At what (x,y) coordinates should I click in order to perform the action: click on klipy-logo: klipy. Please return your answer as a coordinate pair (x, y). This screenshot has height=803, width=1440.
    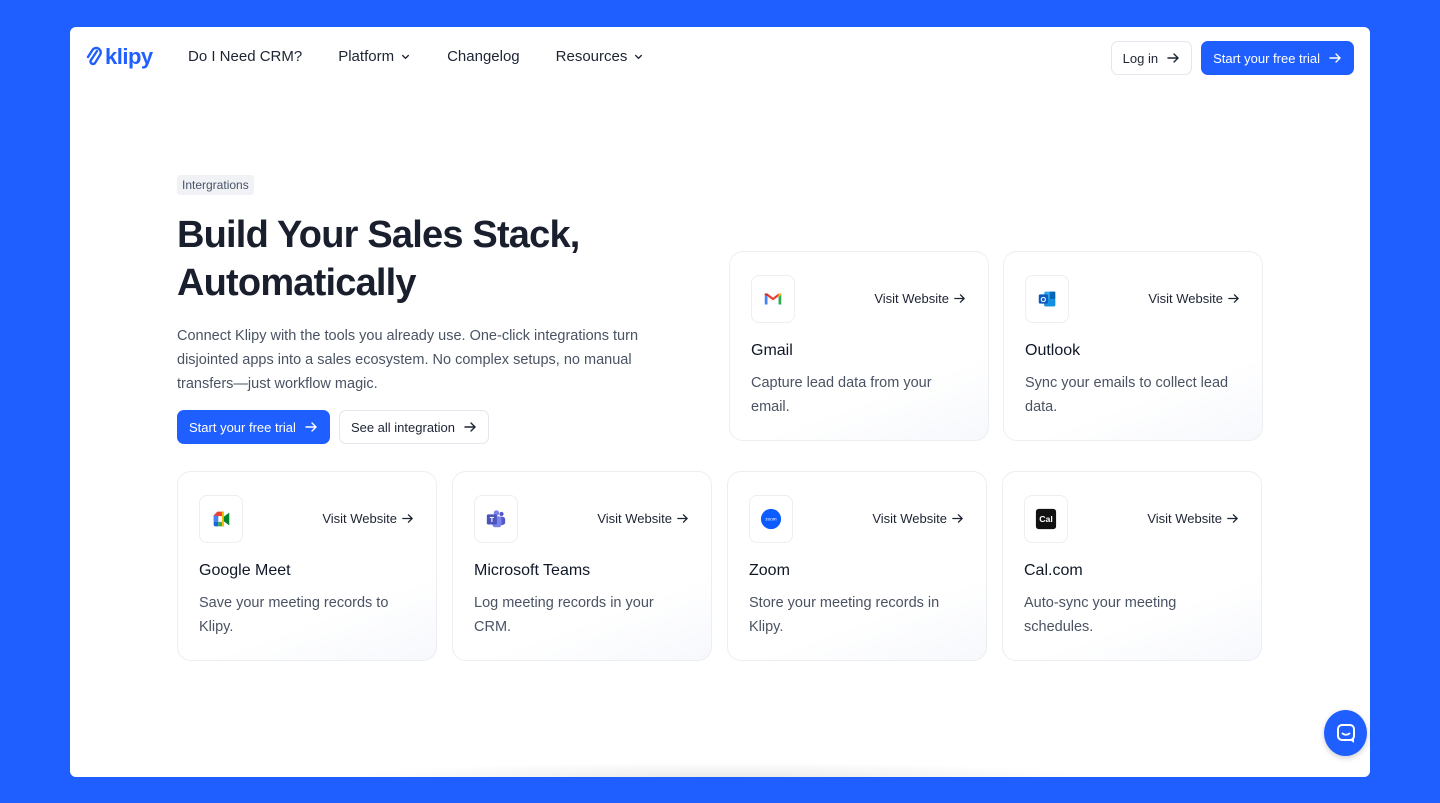
    Looking at the image, I should click on (119, 57).